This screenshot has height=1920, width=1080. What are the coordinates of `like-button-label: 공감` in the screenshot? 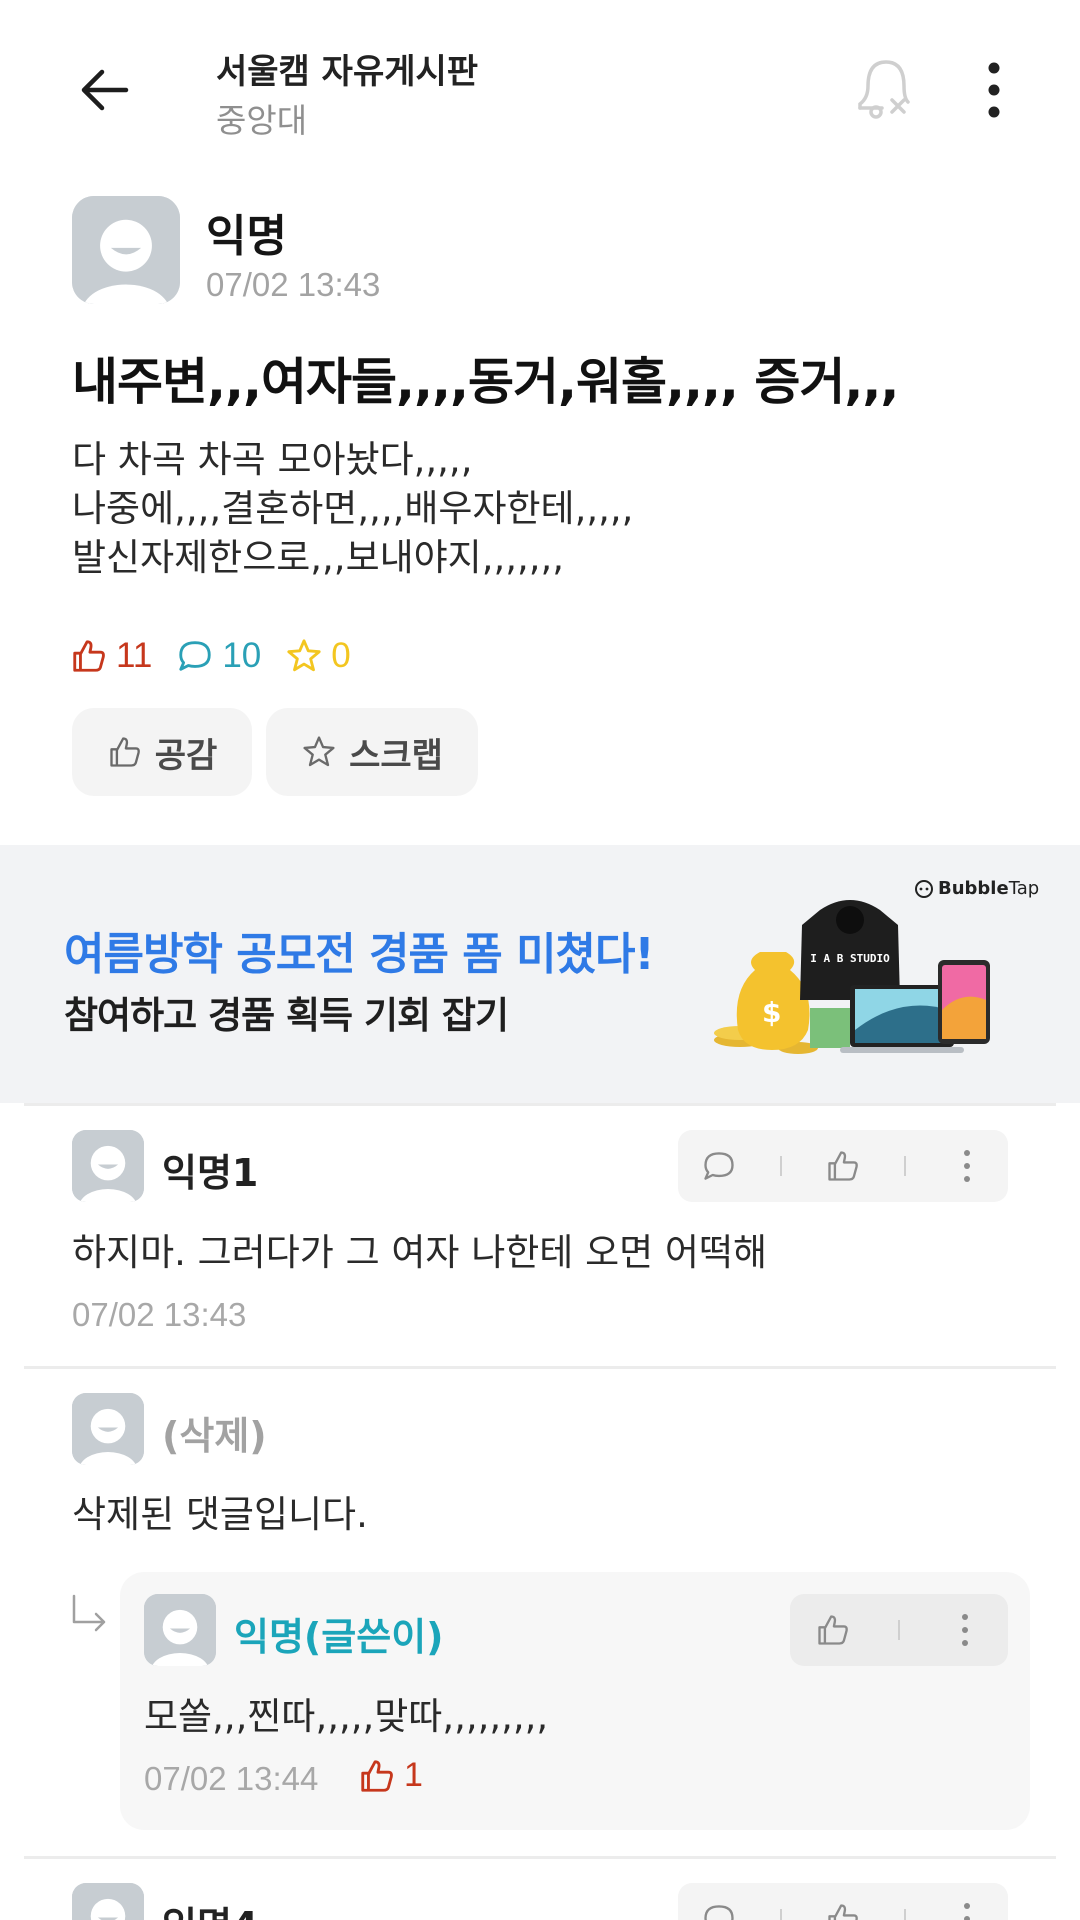 It's located at (186, 755).